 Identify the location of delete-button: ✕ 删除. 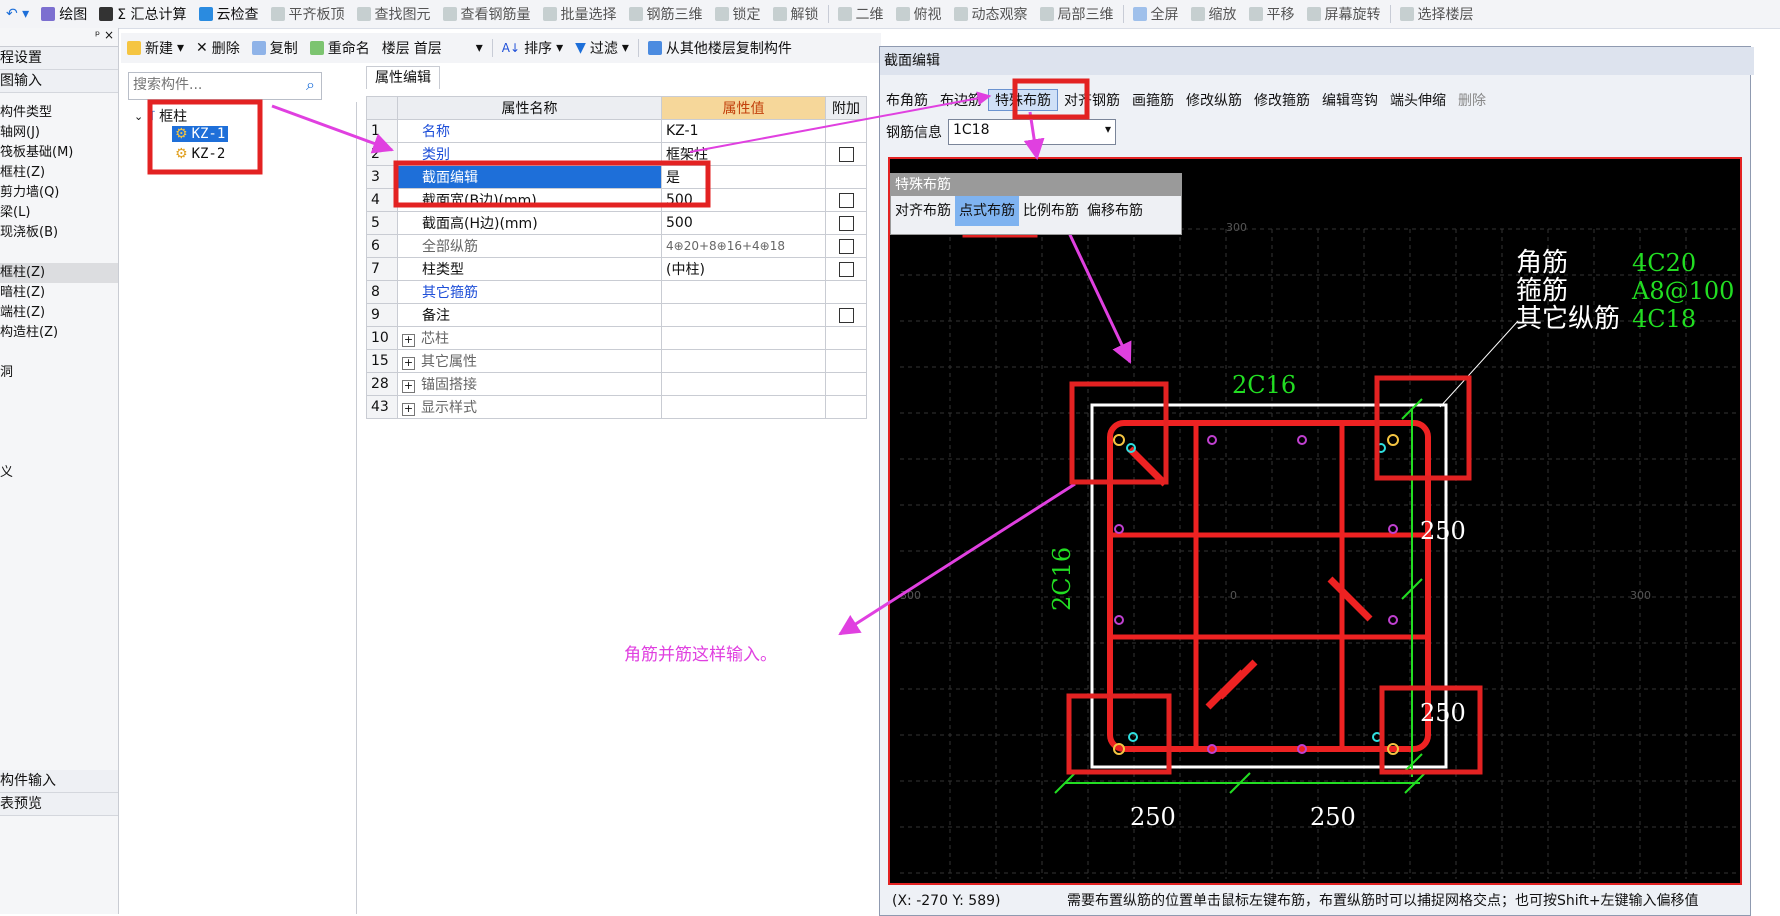
(218, 48).